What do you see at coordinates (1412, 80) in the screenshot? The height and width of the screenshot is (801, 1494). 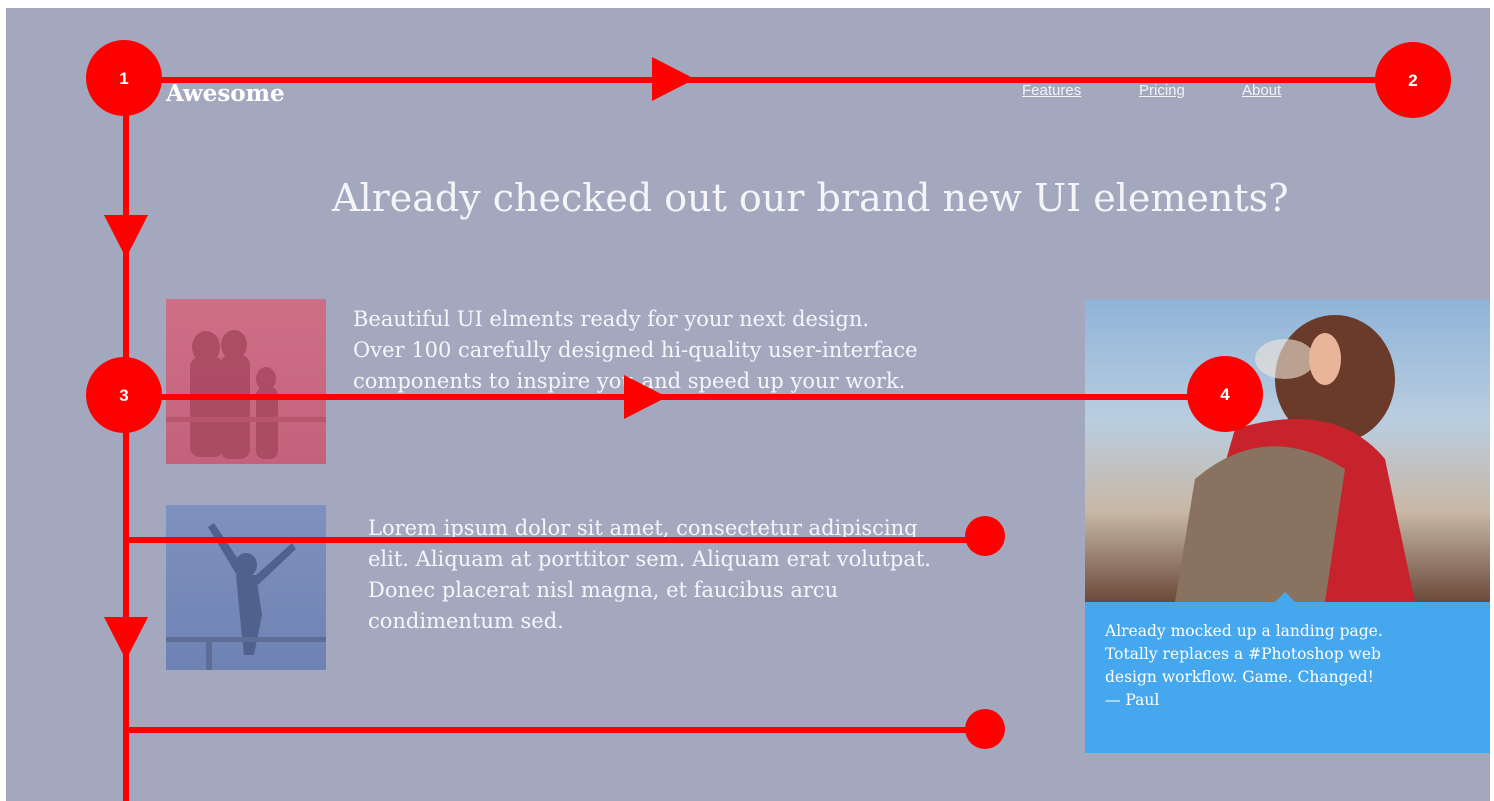 I see `step-marker-label: 2` at bounding box center [1412, 80].